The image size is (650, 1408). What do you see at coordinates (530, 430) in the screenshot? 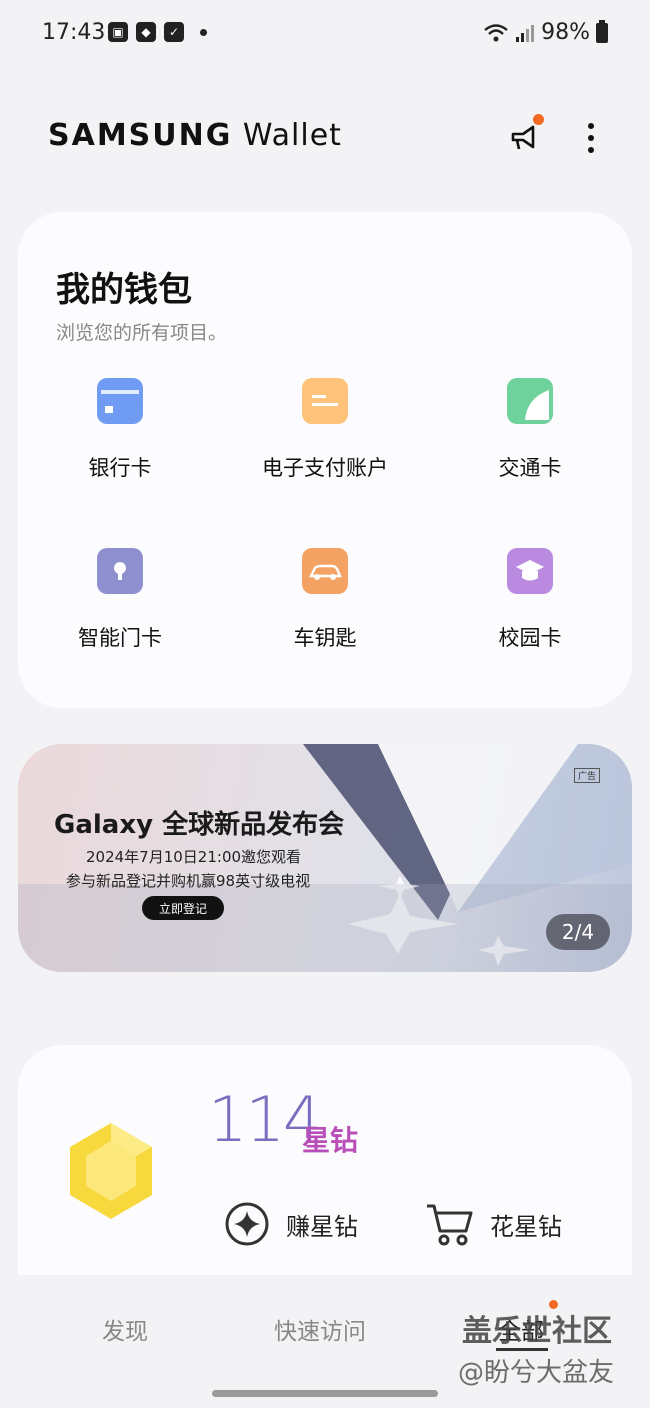
I see `wallet-item-transit-card: 交通卡` at bounding box center [530, 430].